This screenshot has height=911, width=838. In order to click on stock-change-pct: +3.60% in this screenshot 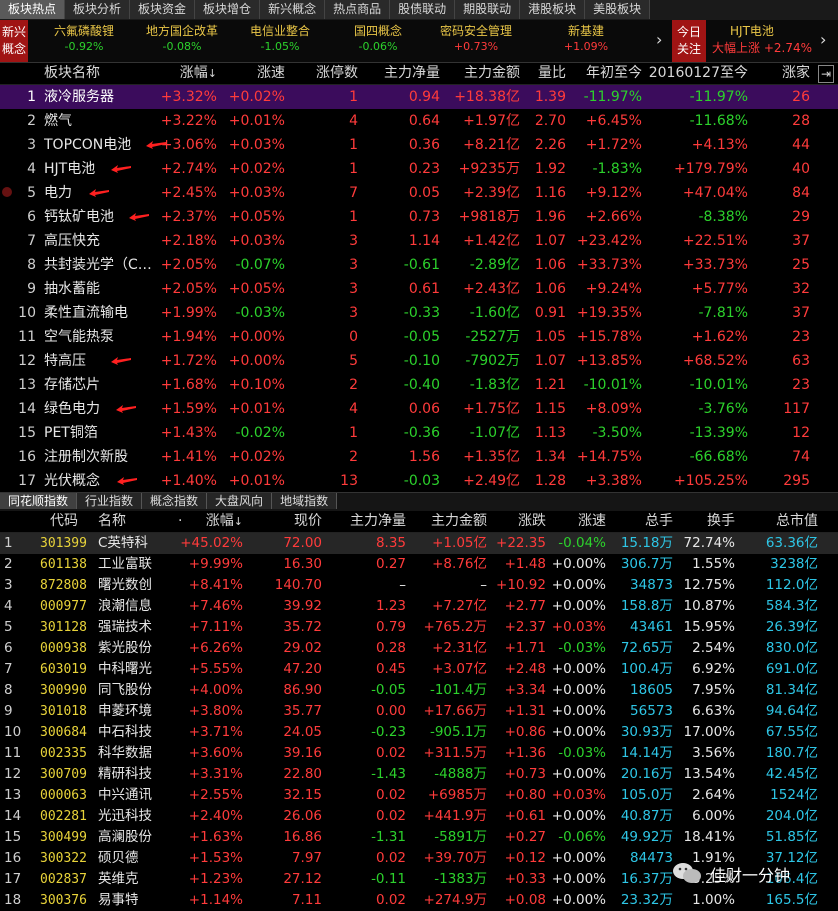, I will do `click(215, 753)`.